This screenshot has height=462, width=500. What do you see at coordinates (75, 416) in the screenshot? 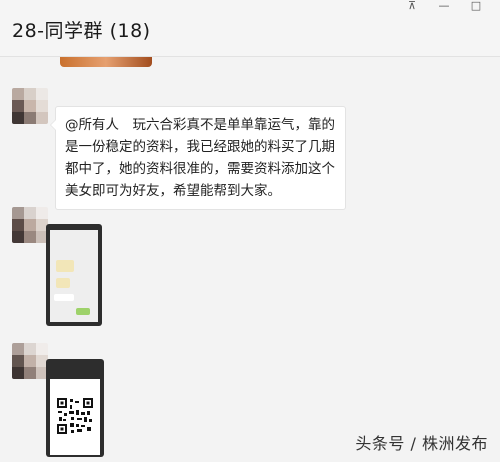
I see `qr-code-icon` at bounding box center [75, 416].